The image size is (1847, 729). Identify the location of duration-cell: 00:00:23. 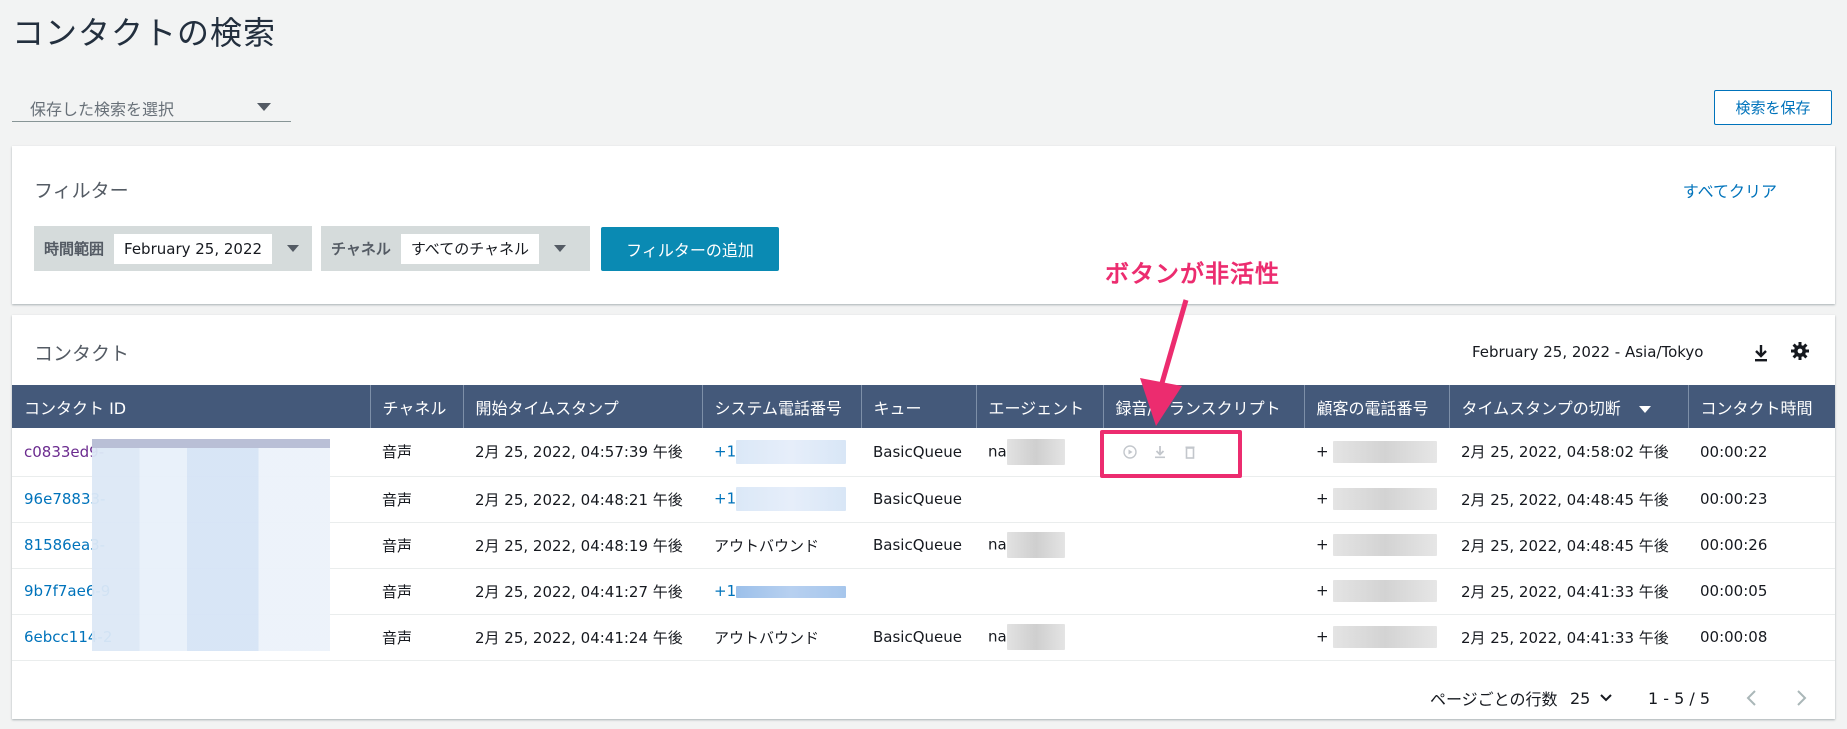
(1761, 499).